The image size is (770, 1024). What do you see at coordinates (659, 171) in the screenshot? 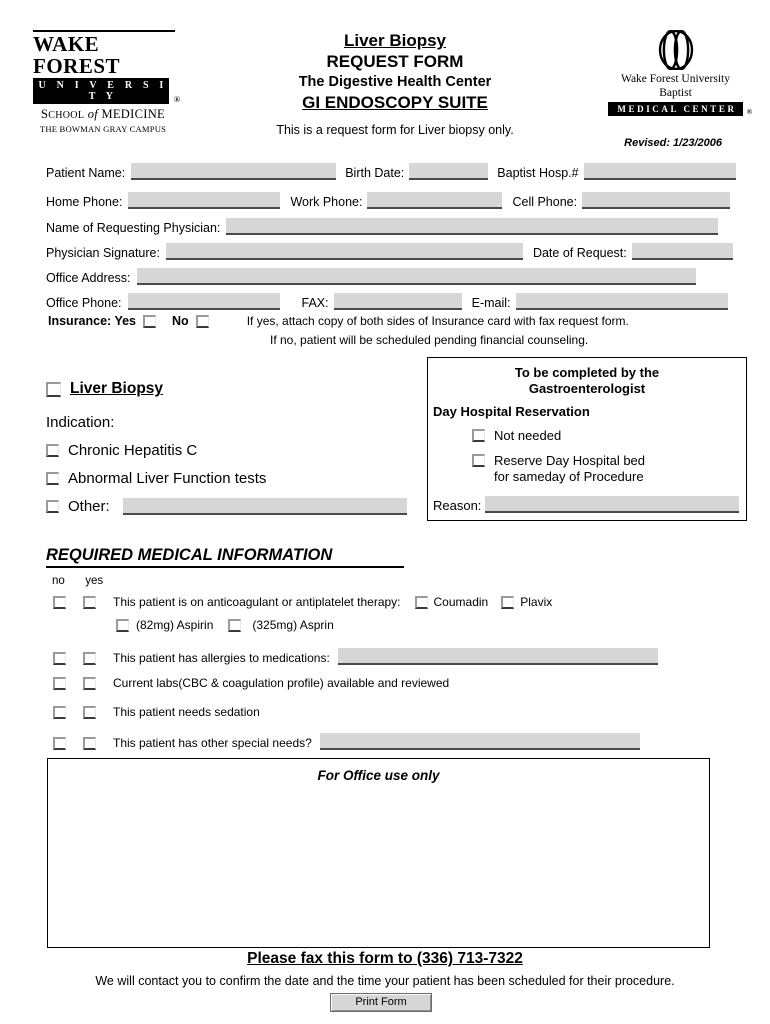
I see `baptist-hosp-input` at bounding box center [659, 171].